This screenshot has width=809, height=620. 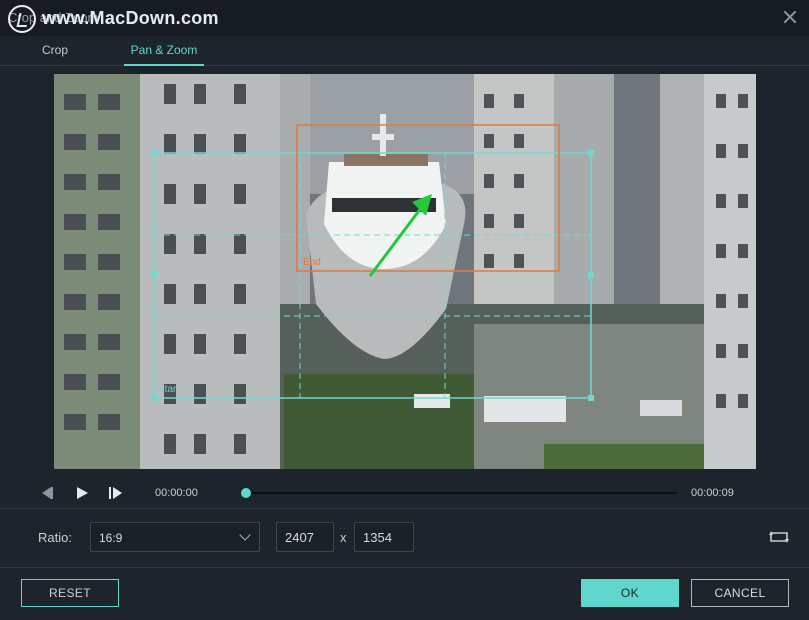 What do you see at coordinates (176, 493) in the screenshot?
I see `current-time: 00:00:00` at bounding box center [176, 493].